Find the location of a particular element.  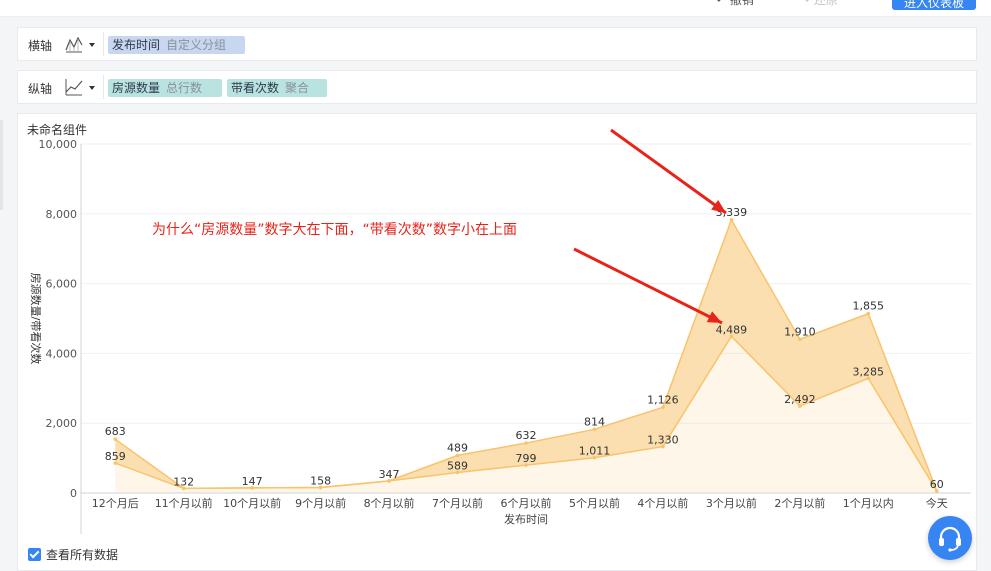

show-all-data-checkbox: 查看所有数据 is located at coordinates (73, 554).